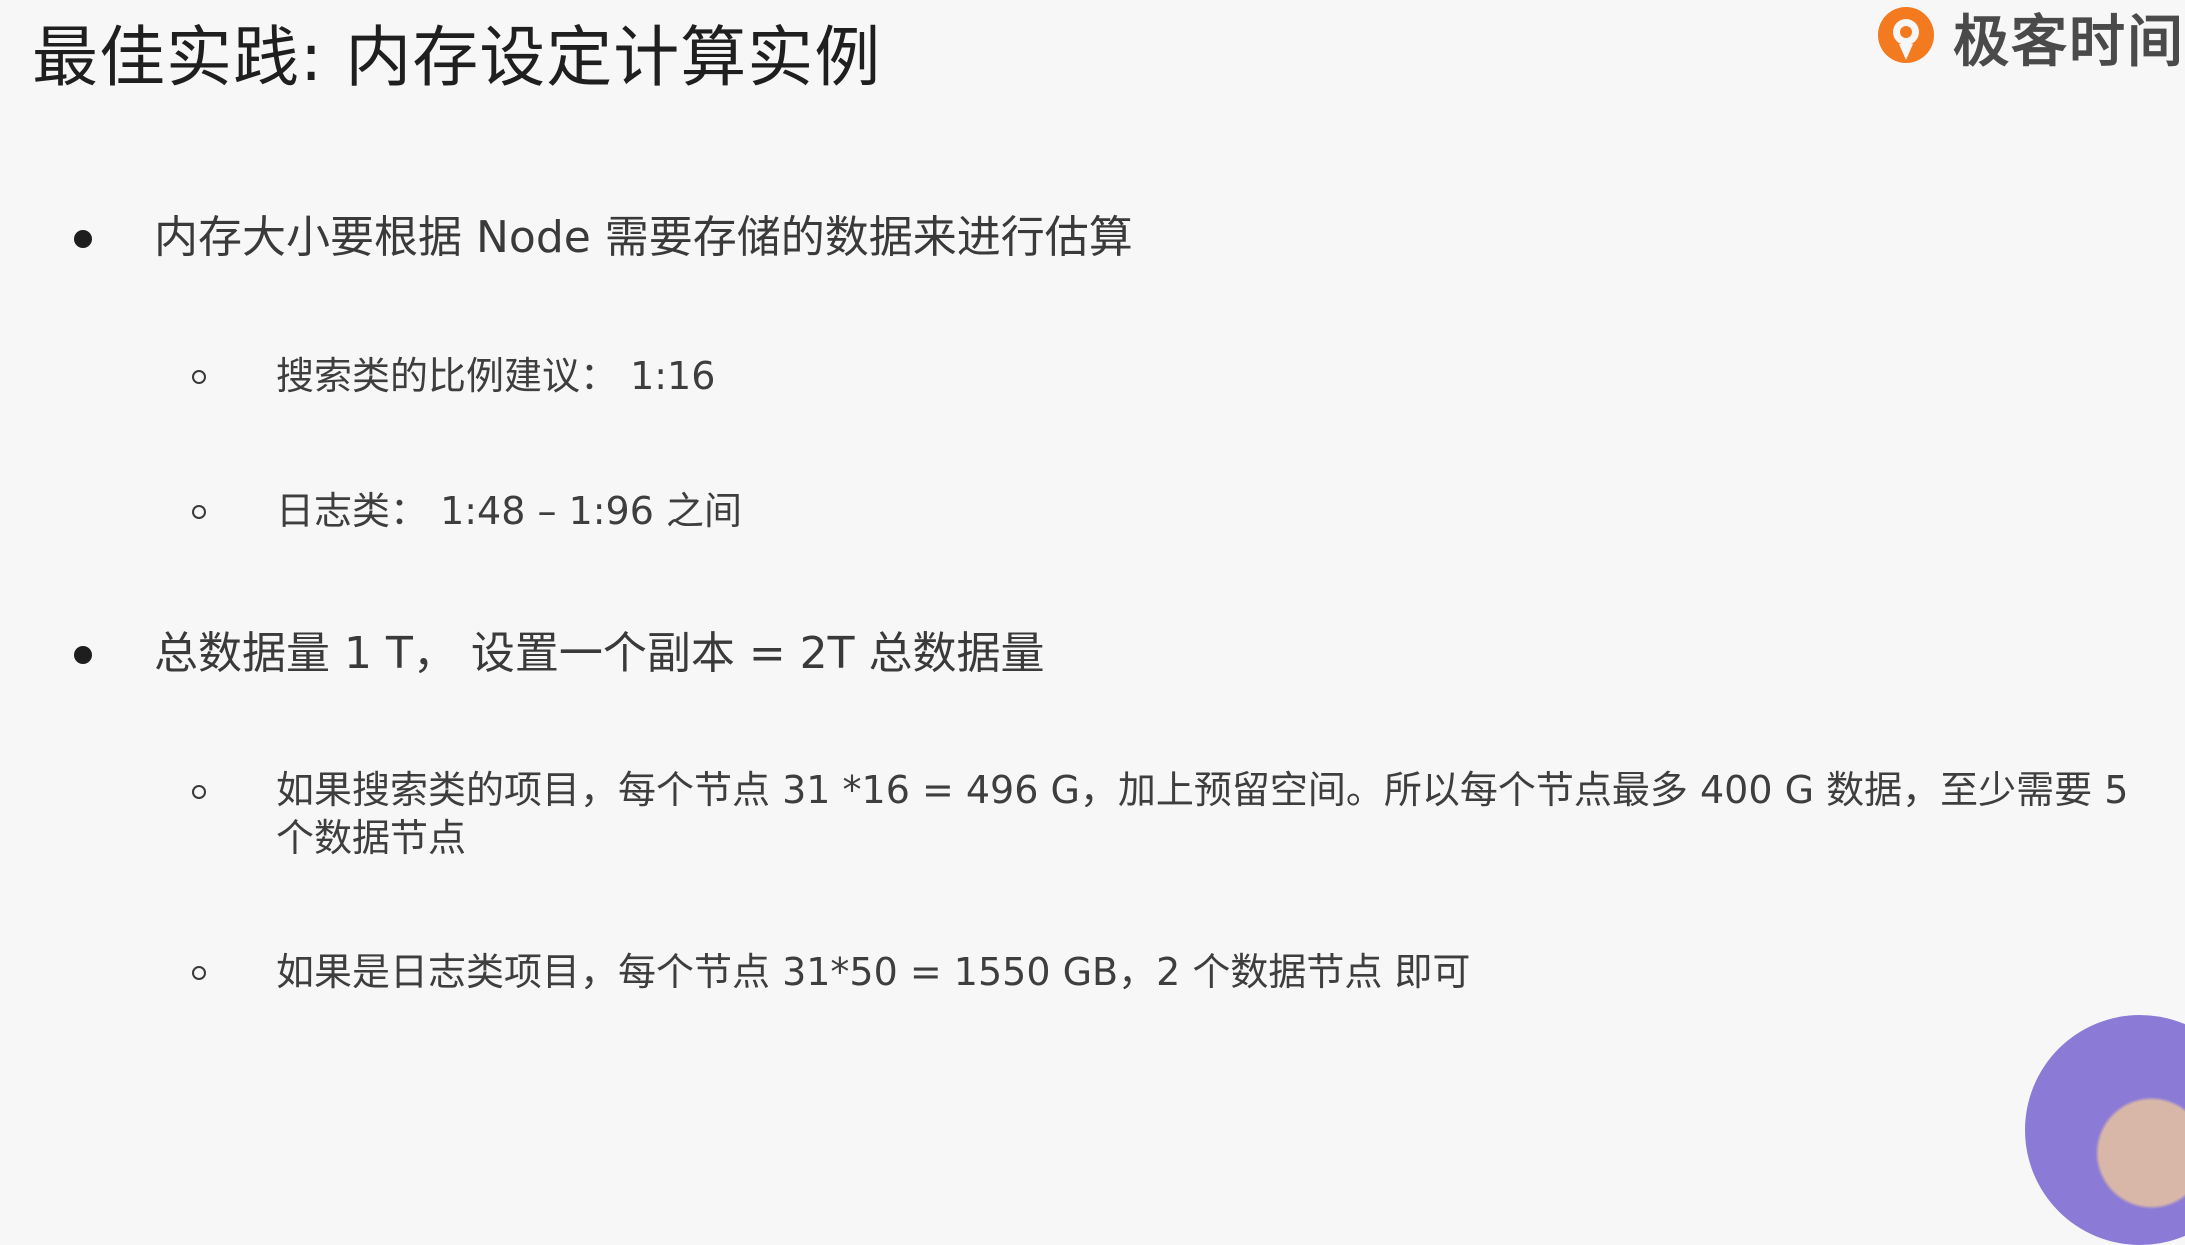 Image resolution: width=2185 pixels, height=1245 pixels. What do you see at coordinates (2069, 42) in the screenshot?
I see `brand-name: 极客时间` at bounding box center [2069, 42].